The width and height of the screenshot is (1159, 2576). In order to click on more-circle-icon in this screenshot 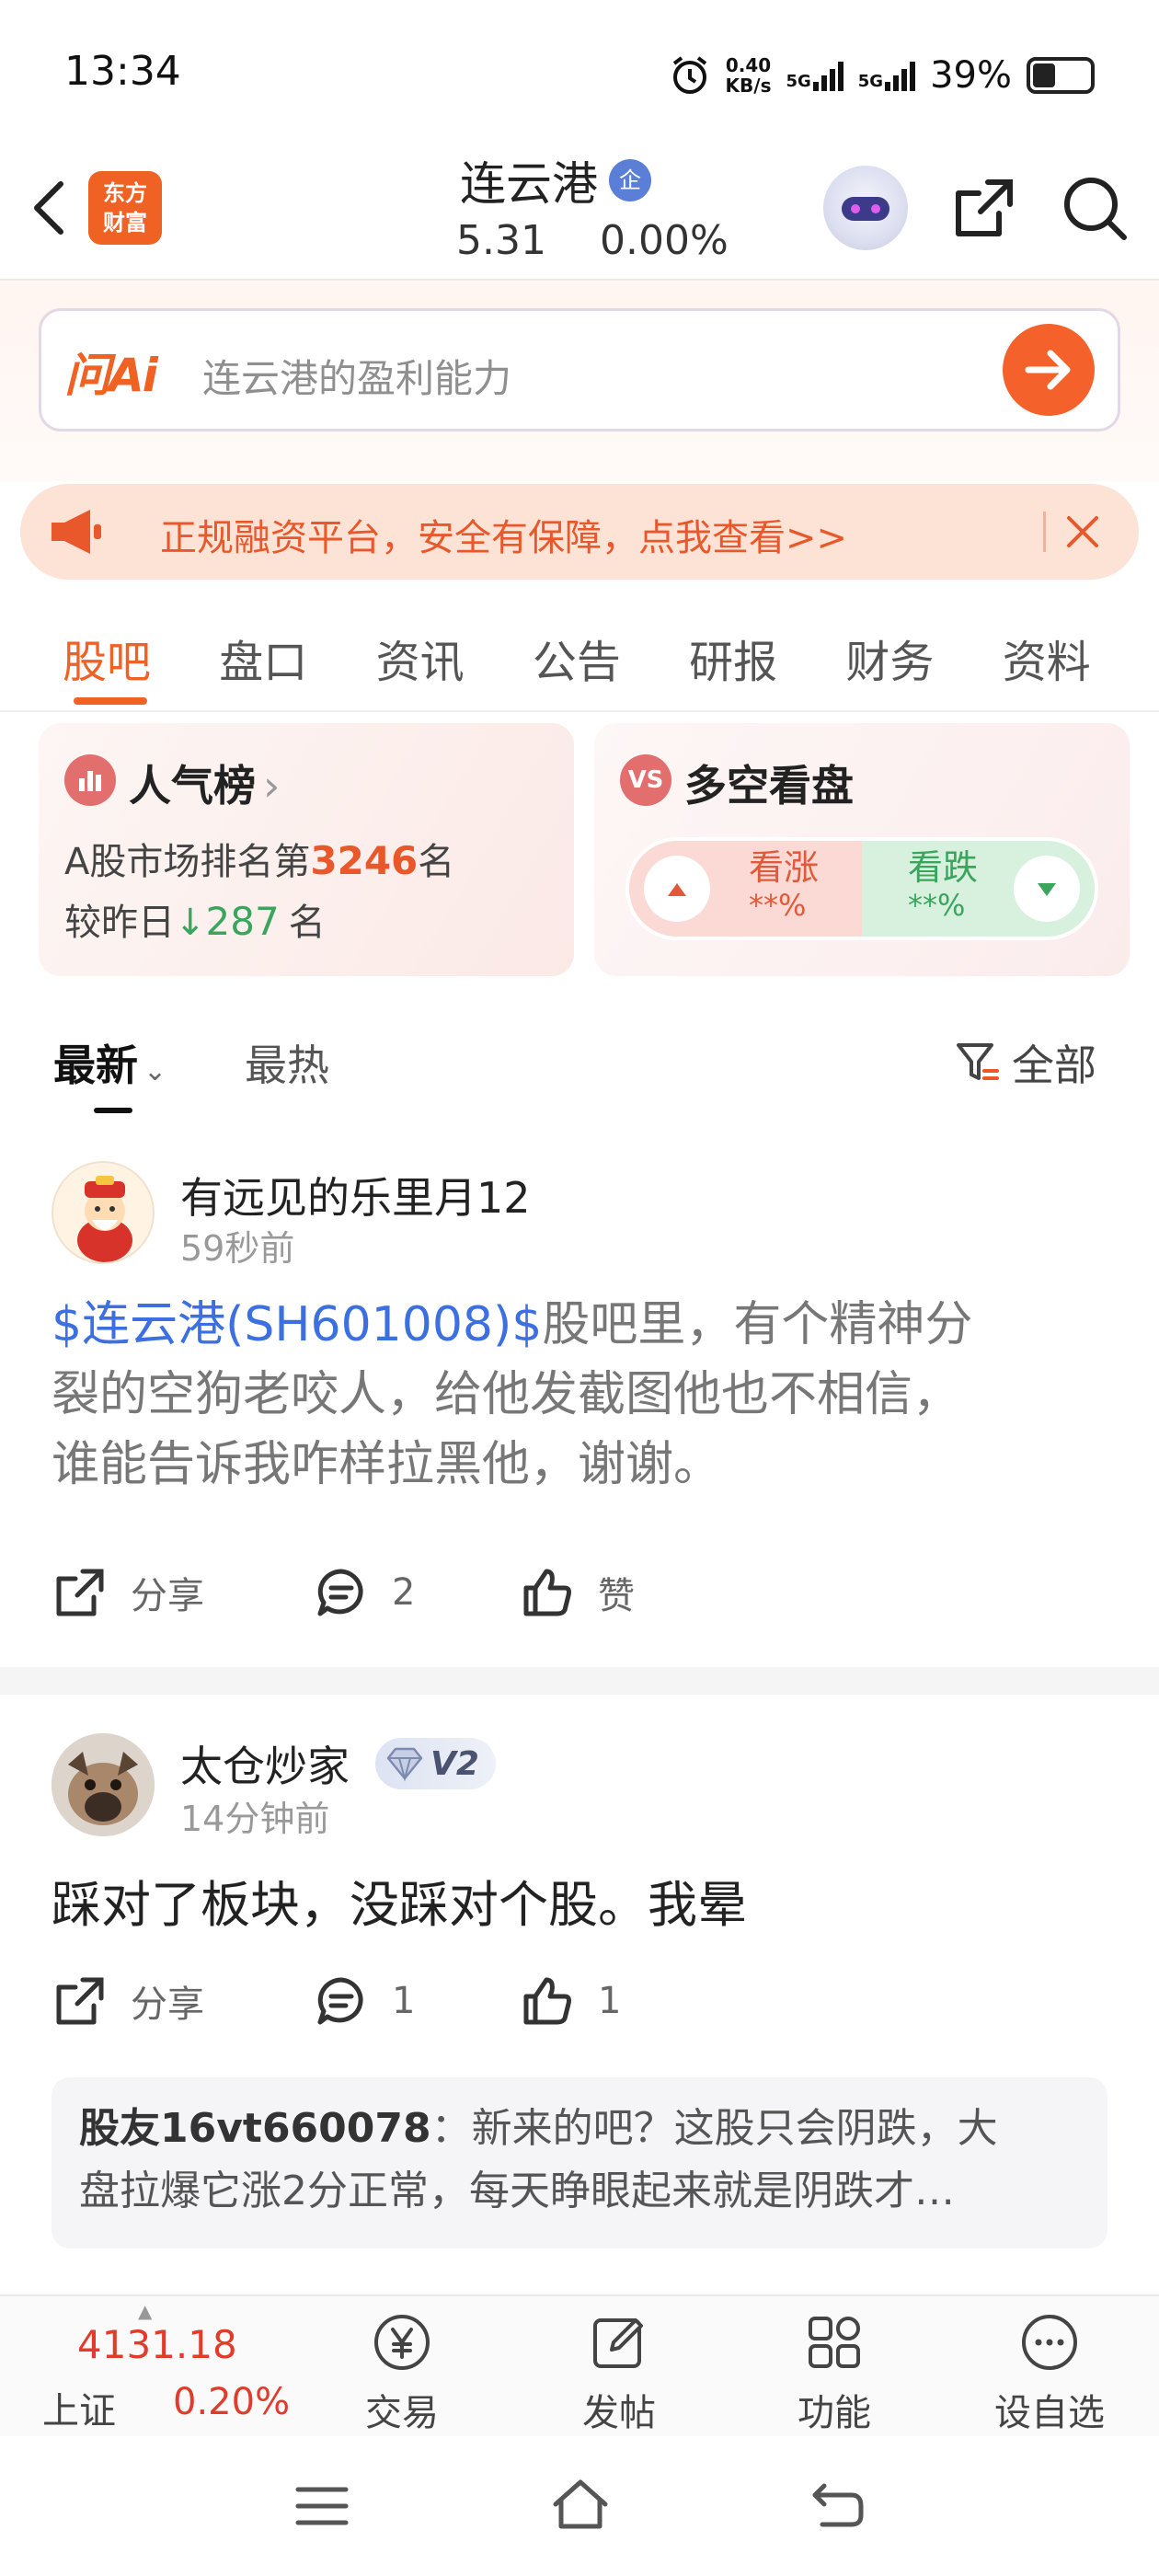, I will do `click(1049, 2342)`.